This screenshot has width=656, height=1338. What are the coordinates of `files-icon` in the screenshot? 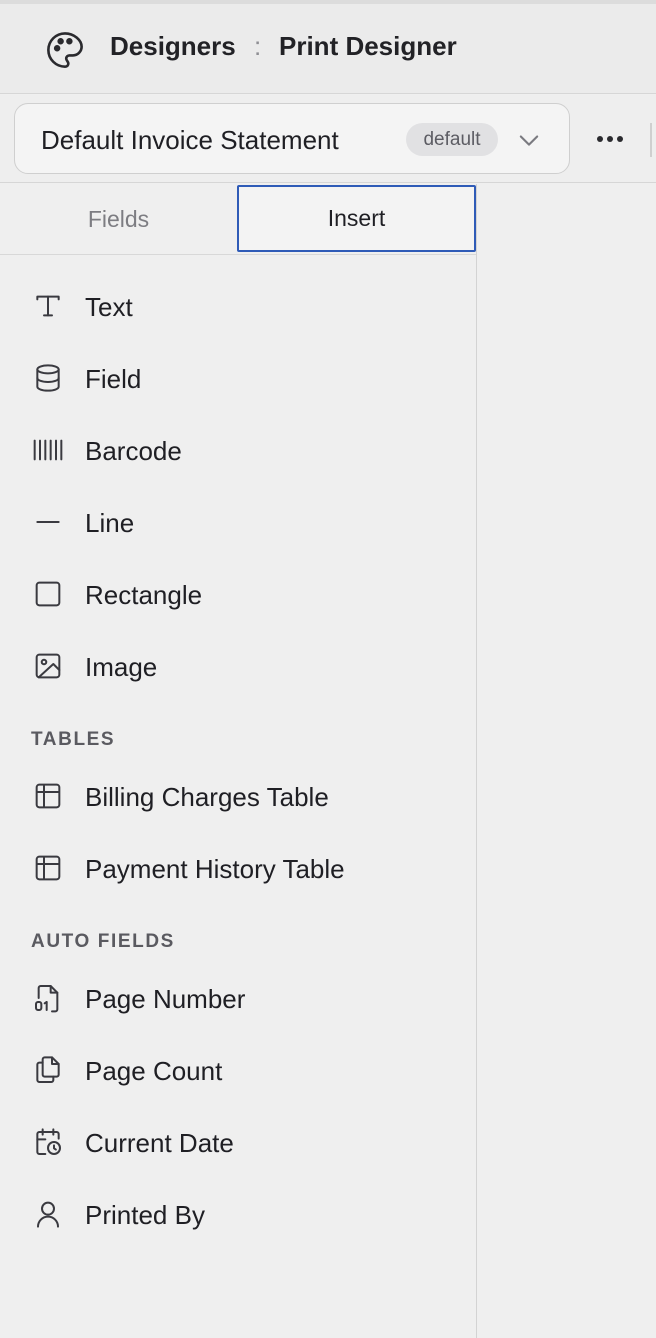 It's located at (48, 1070).